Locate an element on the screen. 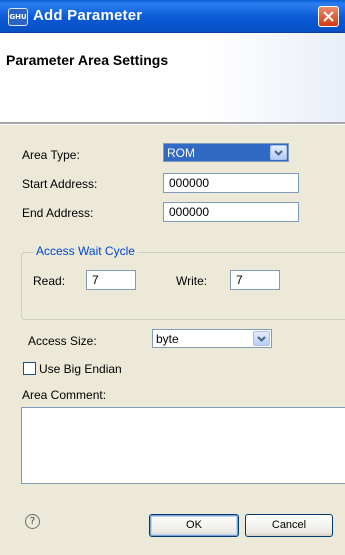  help-icon: ? is located at coordinates (32, 521).